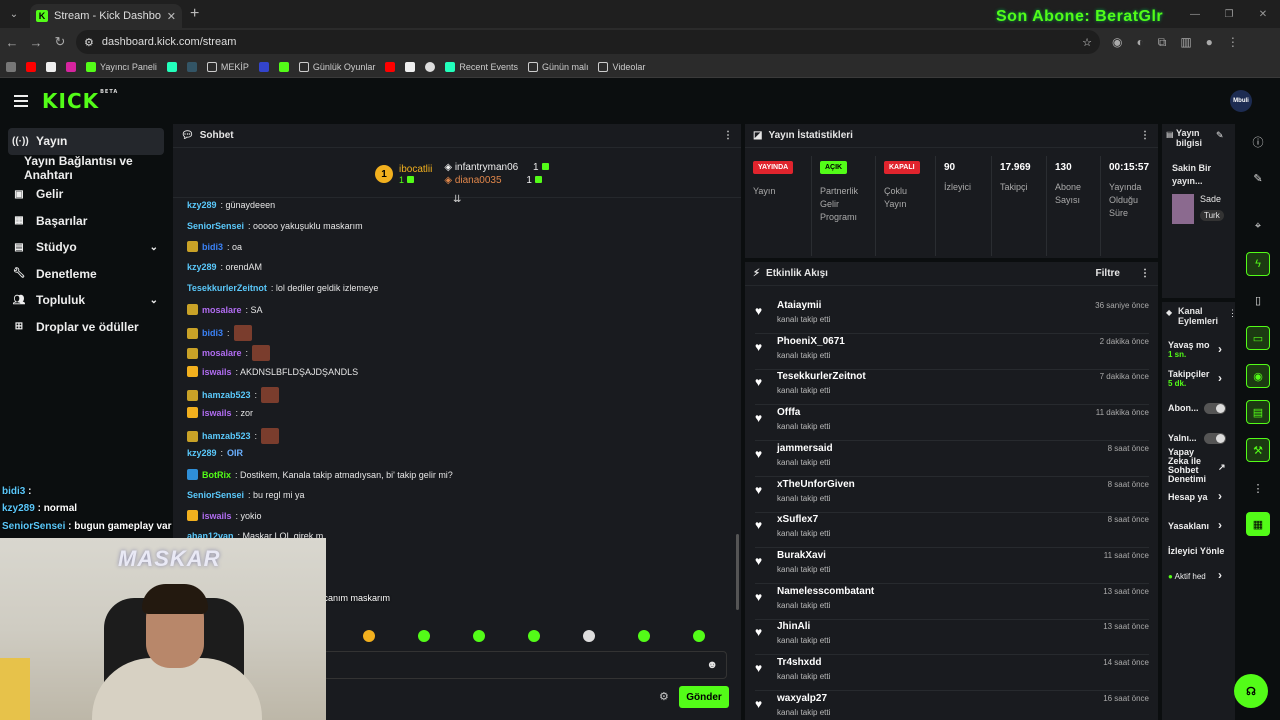 This screenshot has width=1280, height=720. What do you see at coordinates (227, 288) in the screenshot?
I see `chat-username: TesekkurlerZeitnot` at bounding box center [227, 288].